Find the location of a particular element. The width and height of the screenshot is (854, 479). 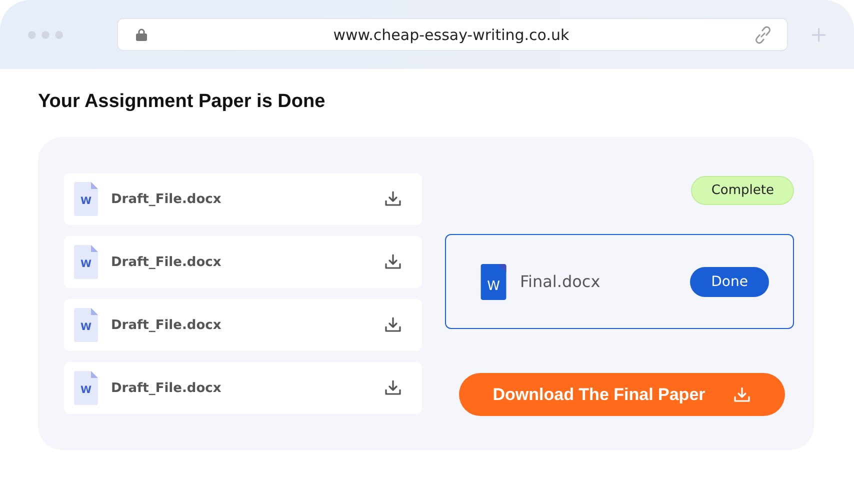

url-text: www.cheap-essay-writing.co.uk is located at coordinates (451, 35).